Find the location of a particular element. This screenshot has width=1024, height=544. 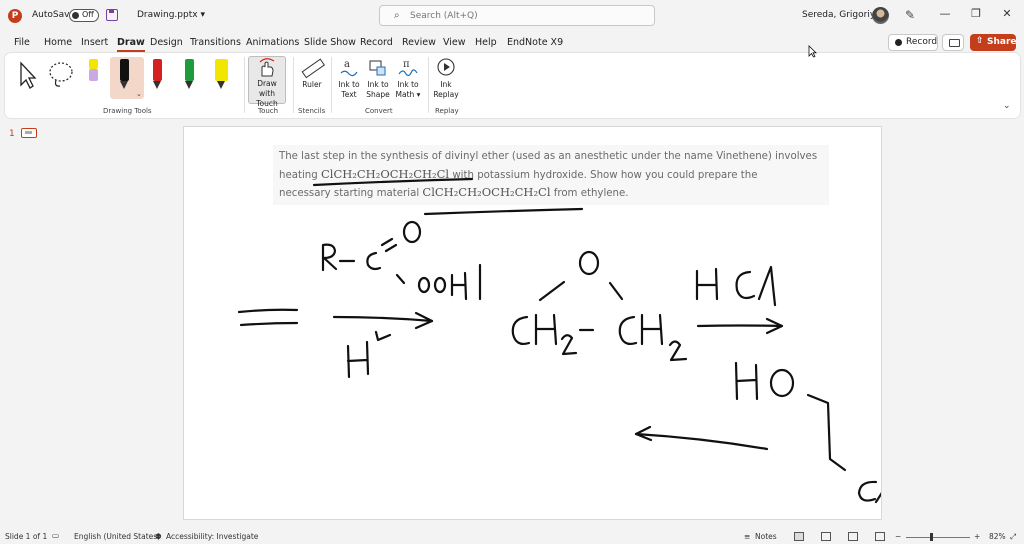

ink-to-math-label-1: Ink to is located at coordinates (408, 84).